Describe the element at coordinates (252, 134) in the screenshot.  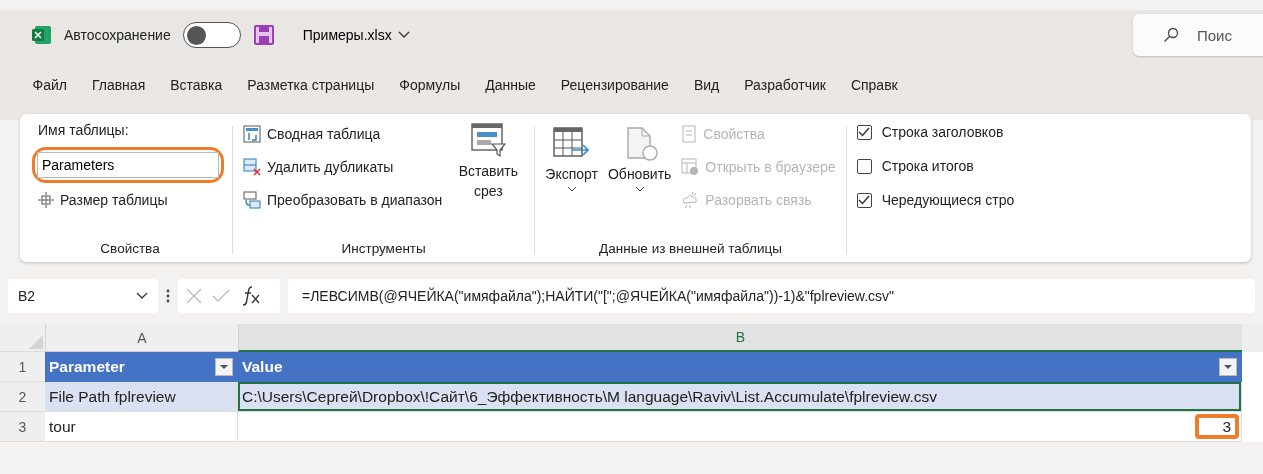
I see `pivot-table-icon` at that location.